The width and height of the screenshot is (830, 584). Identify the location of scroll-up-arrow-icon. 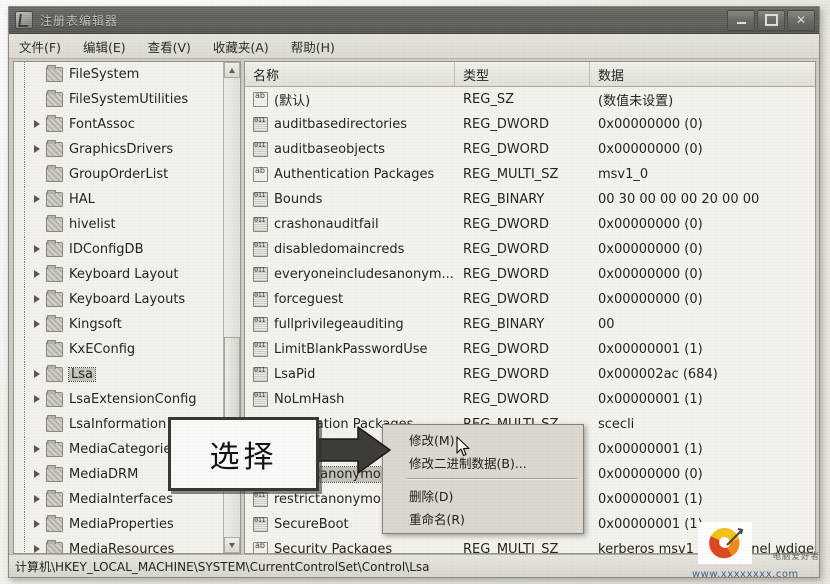
(232, 70).